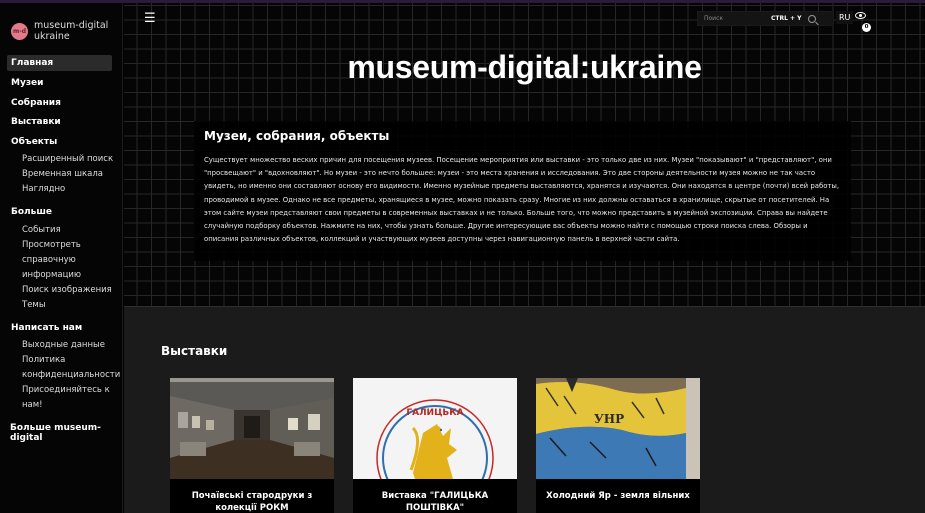 The height and width of the screenshot is (513, 925). What do you see at coordinates (434, 413) in the screenshot?
I see `galicia-stamp-text: ГАЛИЦЬКА` at bounding box center [434, 413].